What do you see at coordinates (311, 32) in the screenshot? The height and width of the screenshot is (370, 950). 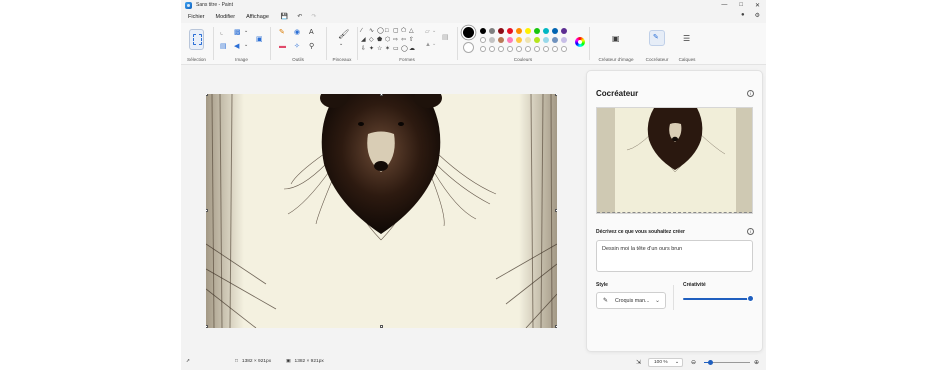 I see `text-icon: A` at bounding box center [311, 32].